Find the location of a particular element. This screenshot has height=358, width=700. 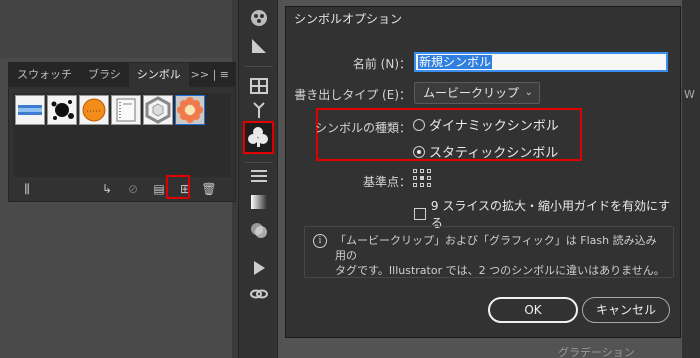

tool-strip is located at coordinates (258, 179).